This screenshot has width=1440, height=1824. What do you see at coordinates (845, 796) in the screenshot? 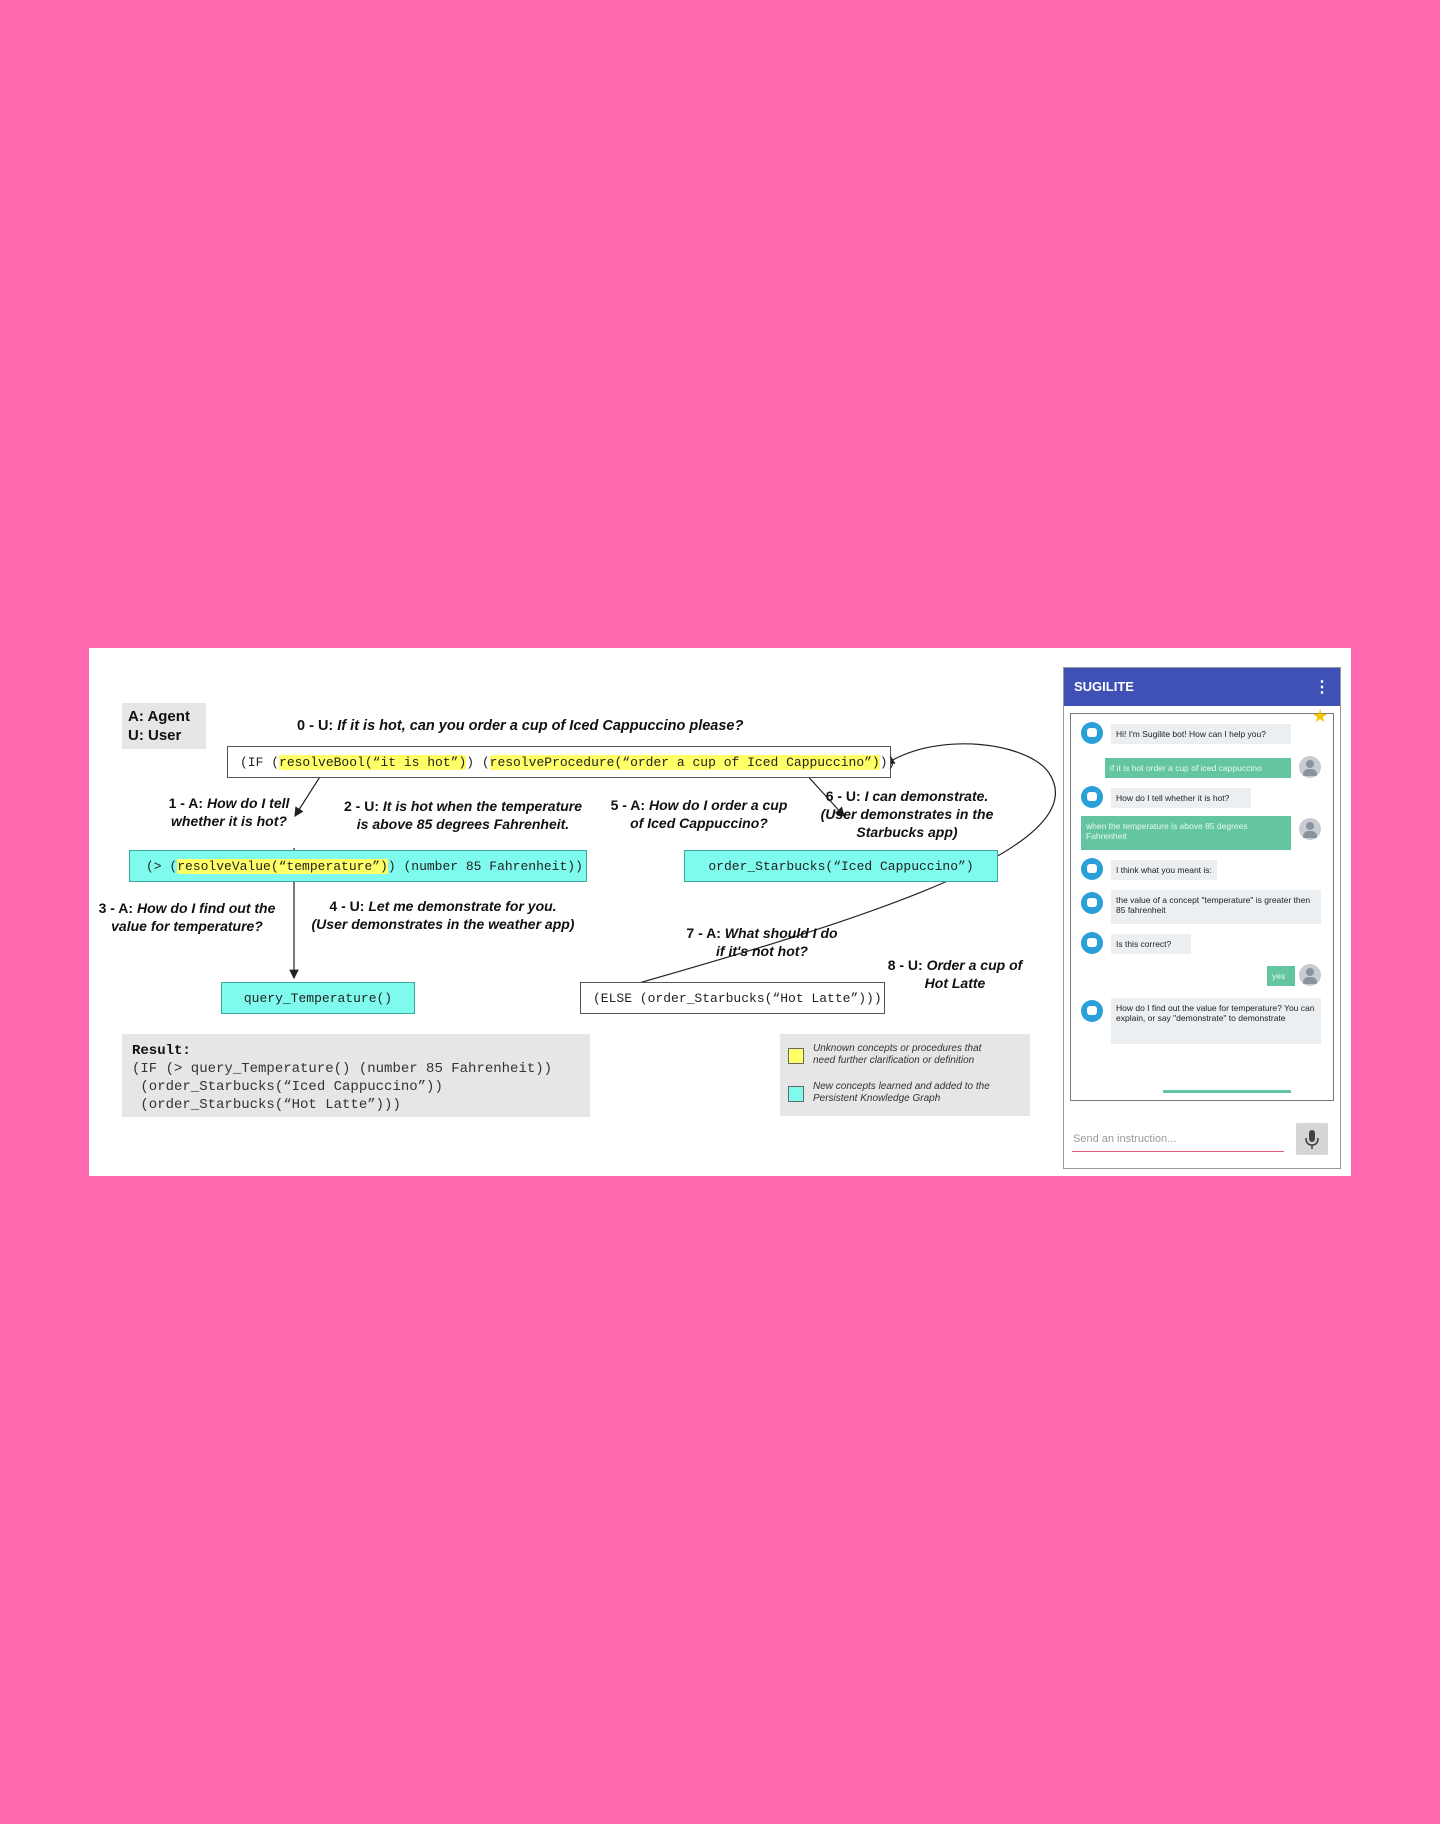
I see `step-6-prefix: 6 - U:` at bounding box center [845, 796].